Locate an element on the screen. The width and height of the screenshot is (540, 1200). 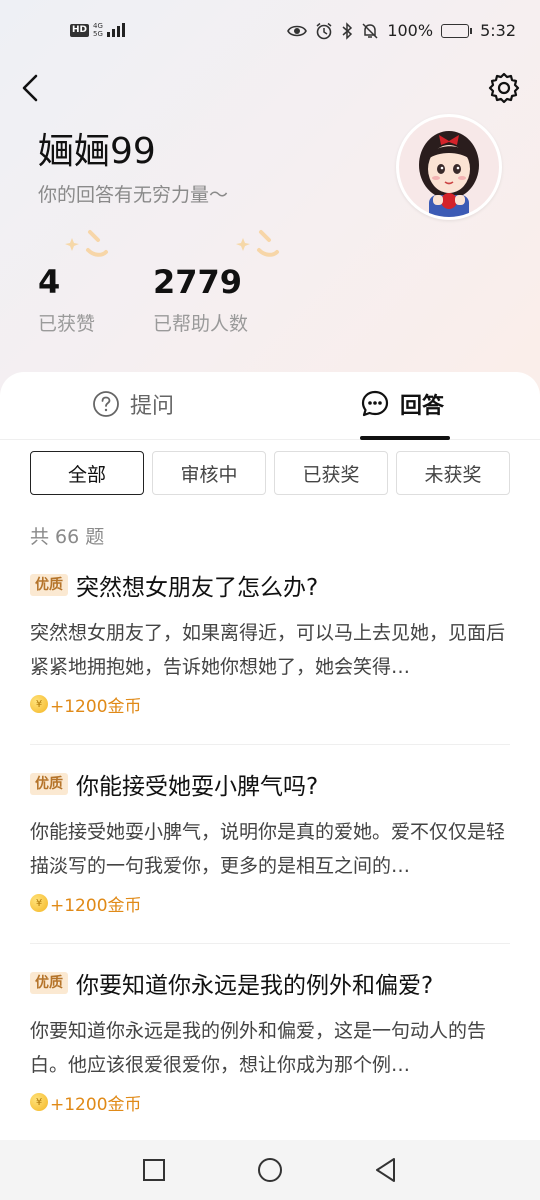
battery-percent: 100% is located at coordinates (410, 30).